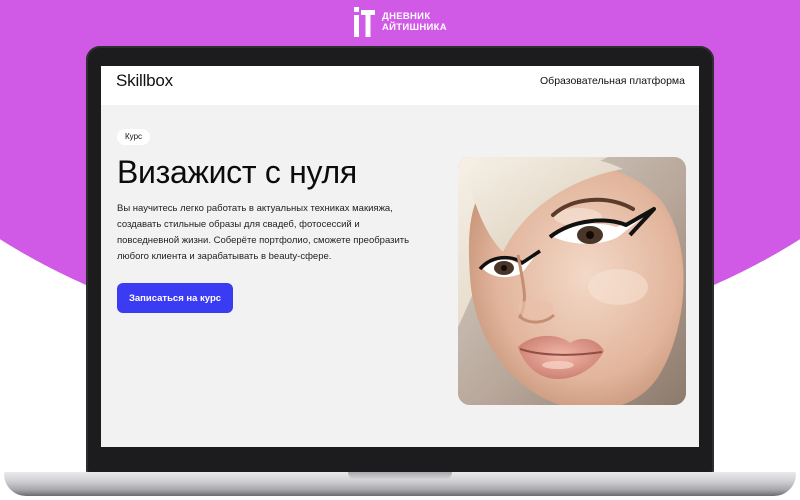 Image resolution: width=800 pixels, height=500 pixels. I want to click on makeup-model-portrait, so click(572, 281).